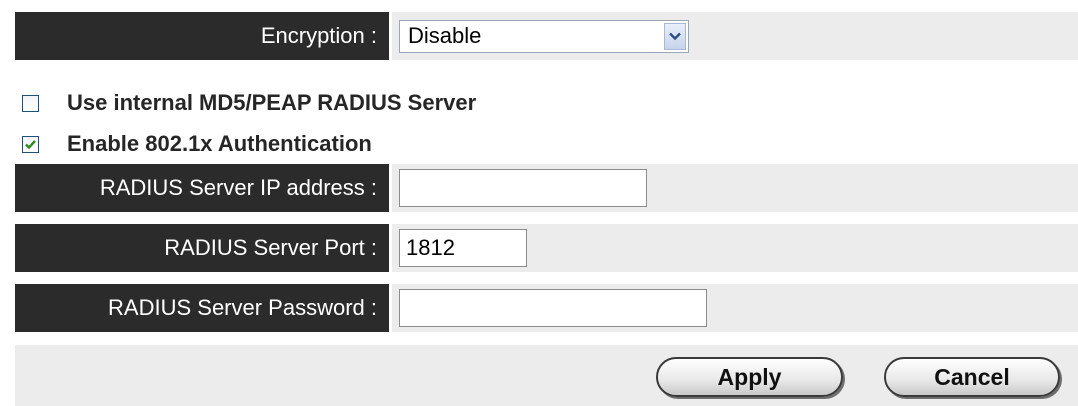  What do you see at coordinates (546, 375) in the screenshot?
I see `action-bar: Apply Cancel` at bounding box center [546, 375].